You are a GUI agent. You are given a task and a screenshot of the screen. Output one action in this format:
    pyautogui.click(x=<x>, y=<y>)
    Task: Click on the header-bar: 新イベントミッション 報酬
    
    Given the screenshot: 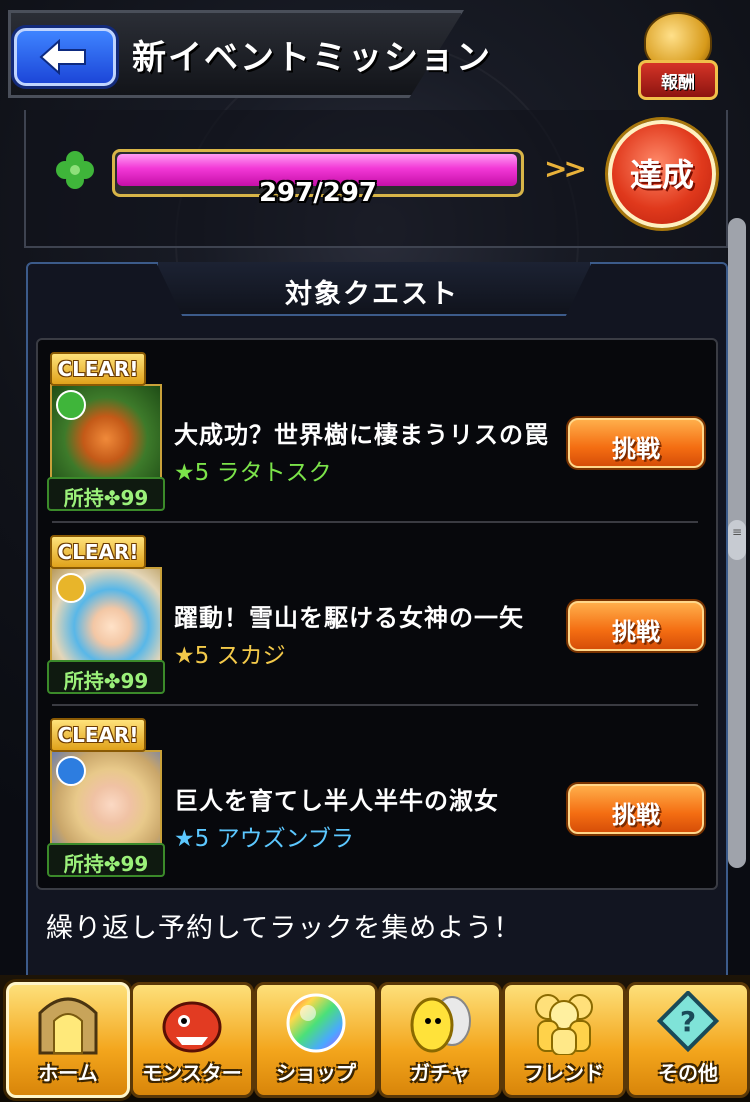 What is the action you would take?
    pyautogui.click(x=375, y=50)
    